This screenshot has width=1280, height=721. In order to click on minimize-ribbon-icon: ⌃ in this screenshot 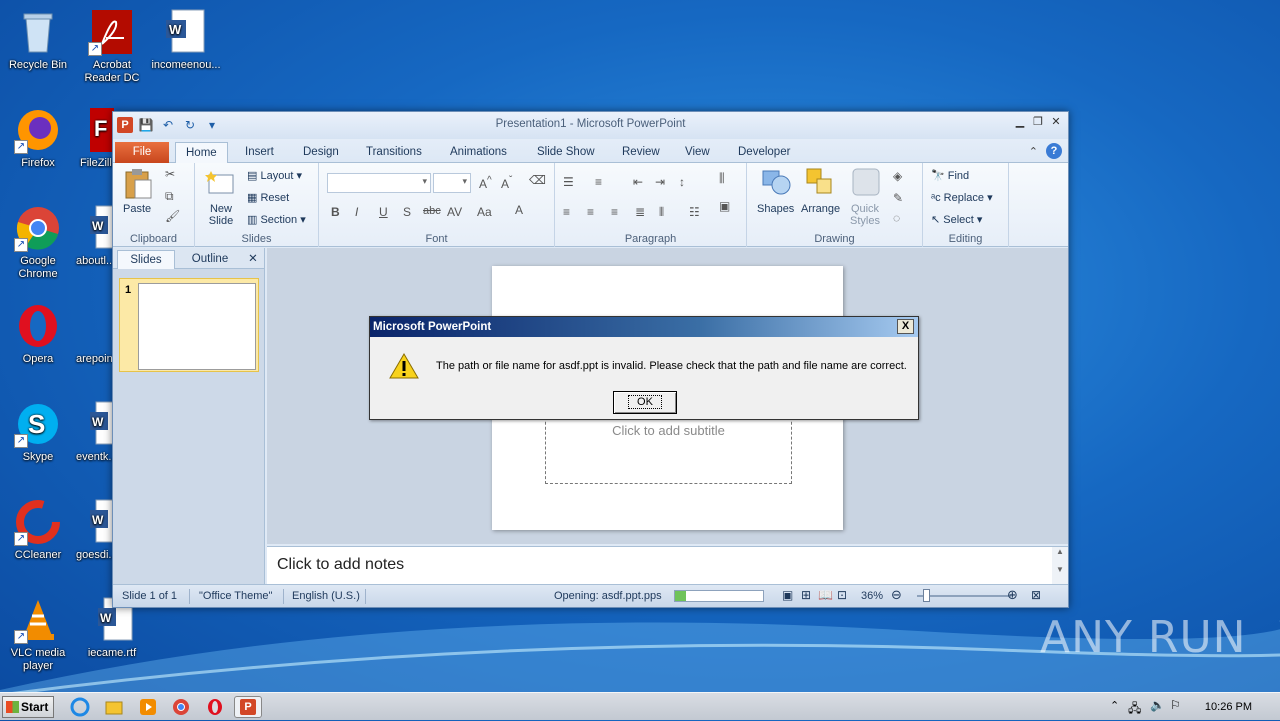, I will do `click(1033, 151)`.